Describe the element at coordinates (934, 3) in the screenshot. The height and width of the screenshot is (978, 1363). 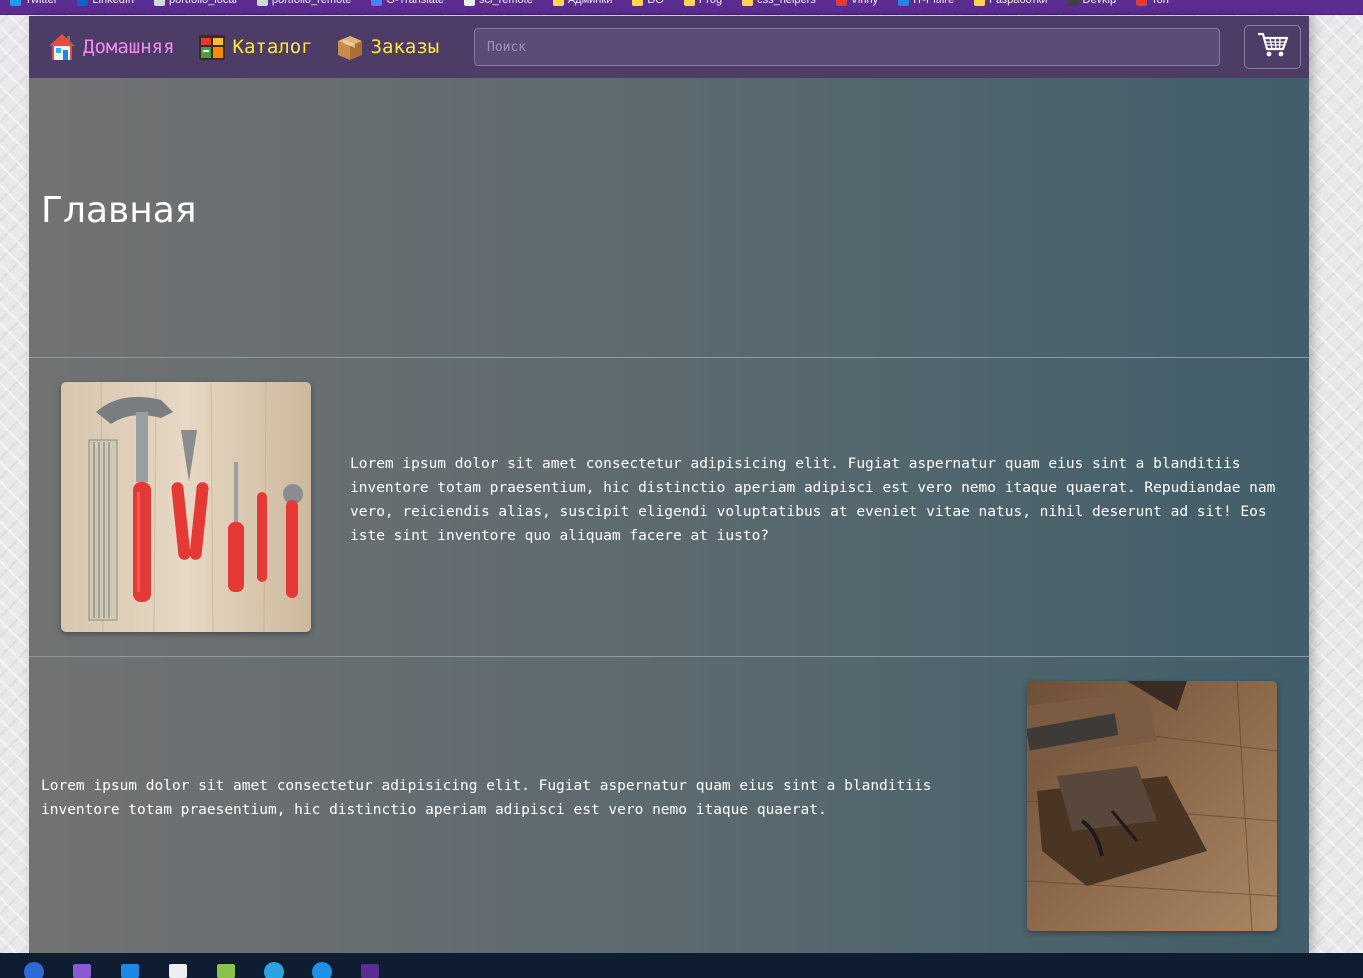
I see `bookmark-label: IT-Pitfire` at that location.